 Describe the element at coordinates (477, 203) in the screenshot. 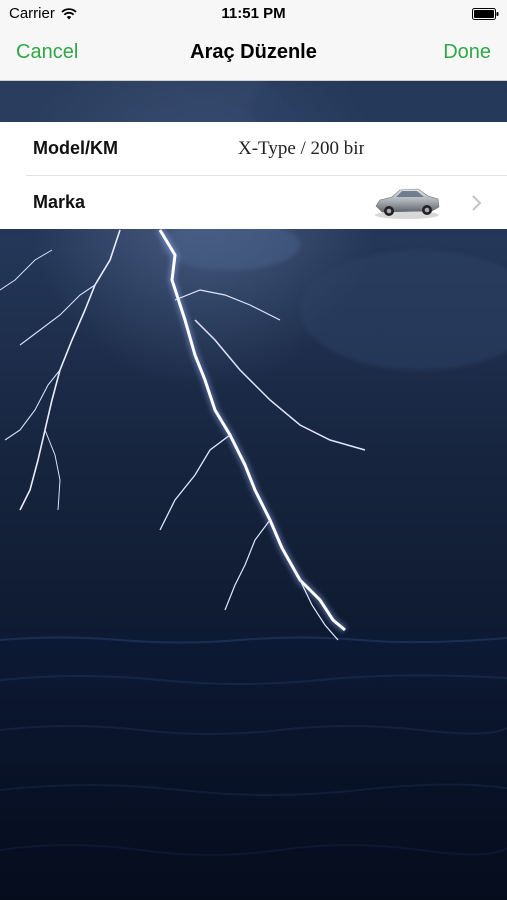

I see `chevron-right-icon` at that location.